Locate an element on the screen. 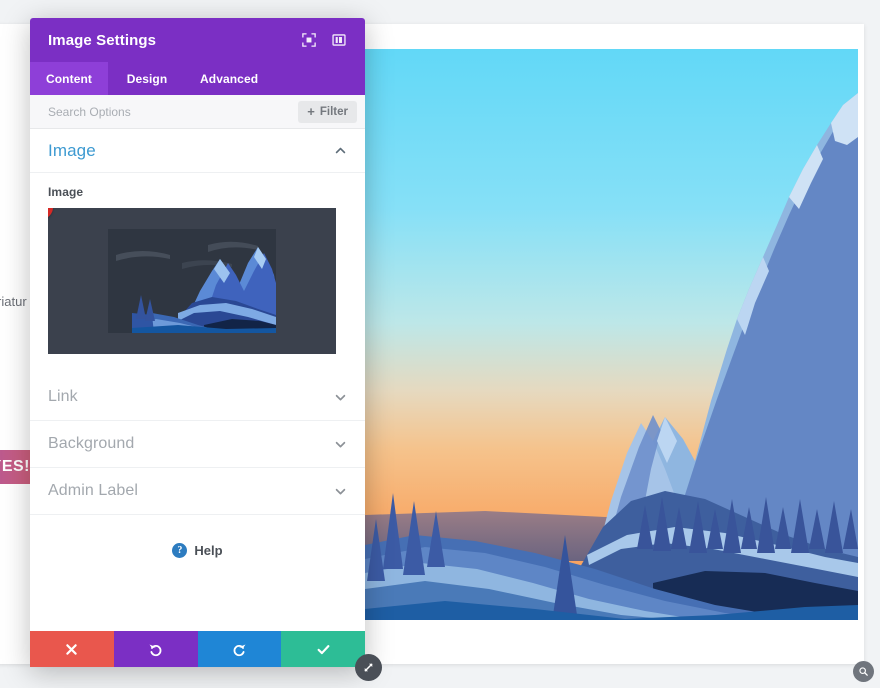 This screenshot has height=688, width=880. image-field-label: Image is located at coordinates (66, 192).